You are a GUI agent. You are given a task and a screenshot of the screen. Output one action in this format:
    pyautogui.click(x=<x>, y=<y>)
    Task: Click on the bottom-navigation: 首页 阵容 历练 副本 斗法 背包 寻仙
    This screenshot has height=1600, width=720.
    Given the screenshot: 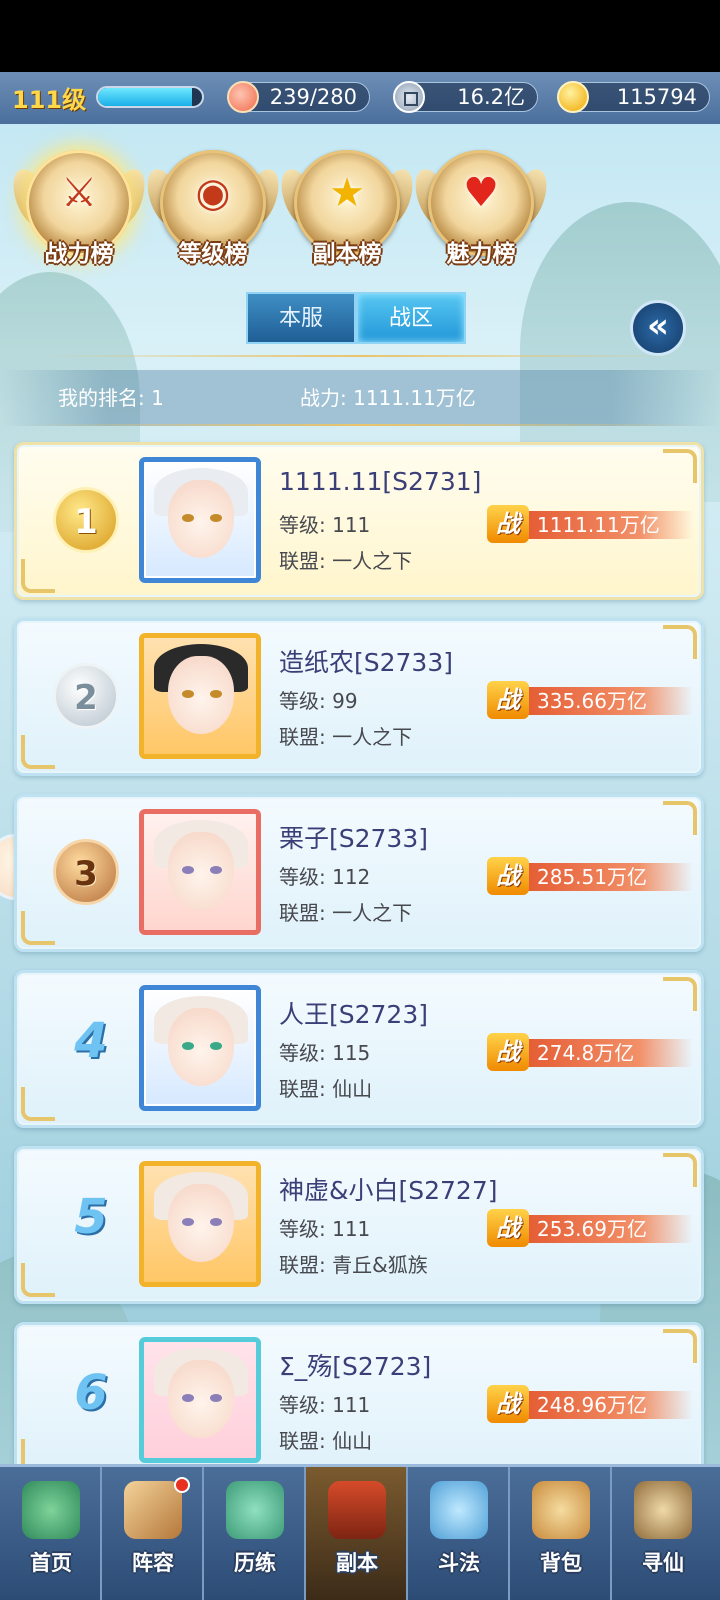 What is the action you would take?
    pyautogui.click(x=360, y=1532)
    